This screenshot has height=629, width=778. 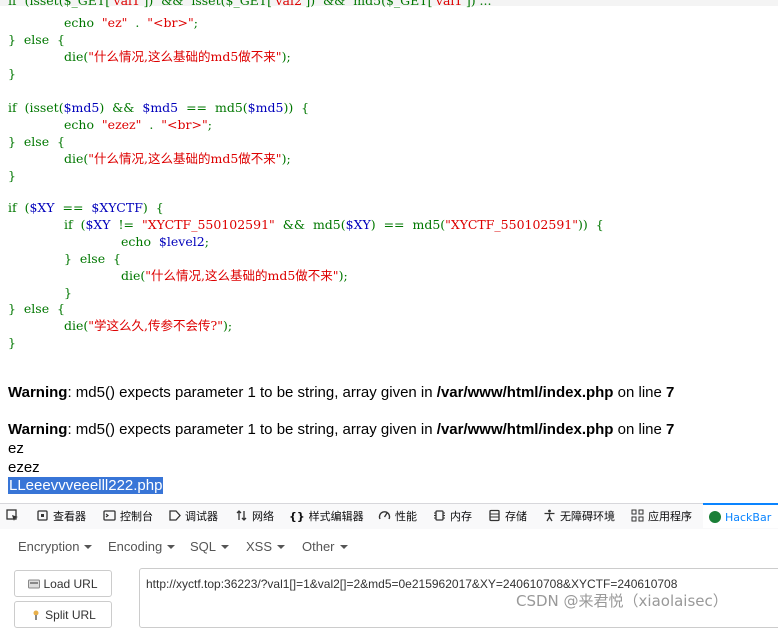 What do you see at coordinates (201, 516) in the screenshot?
I see `tab-debugger-label: 调试器` at bounding box center [201, 516].